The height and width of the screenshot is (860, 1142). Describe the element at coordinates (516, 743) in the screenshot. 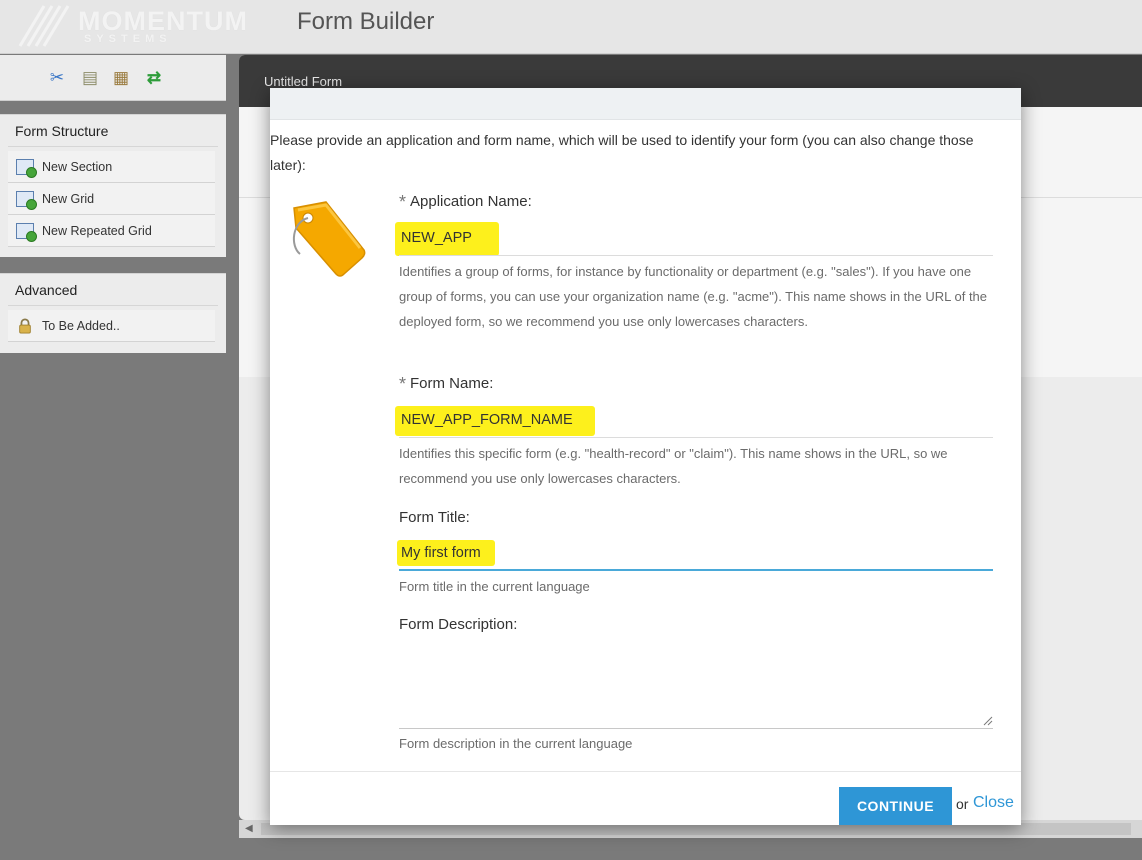

I see `form-description-help: Form description in the current language` at that location.